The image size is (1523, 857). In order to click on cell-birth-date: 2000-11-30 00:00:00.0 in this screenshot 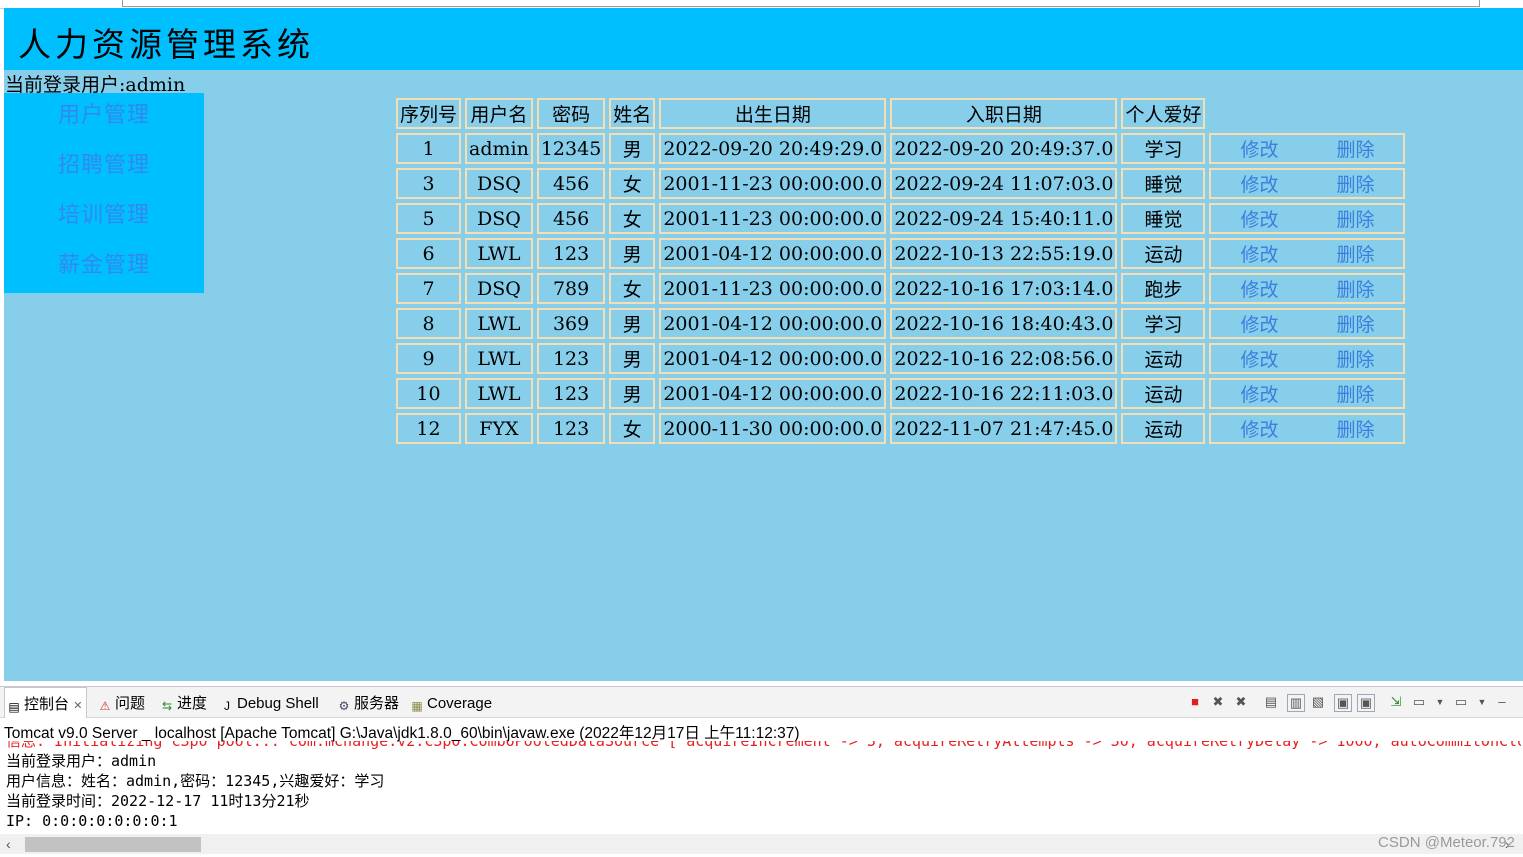, I will do `click(773, 428)`.